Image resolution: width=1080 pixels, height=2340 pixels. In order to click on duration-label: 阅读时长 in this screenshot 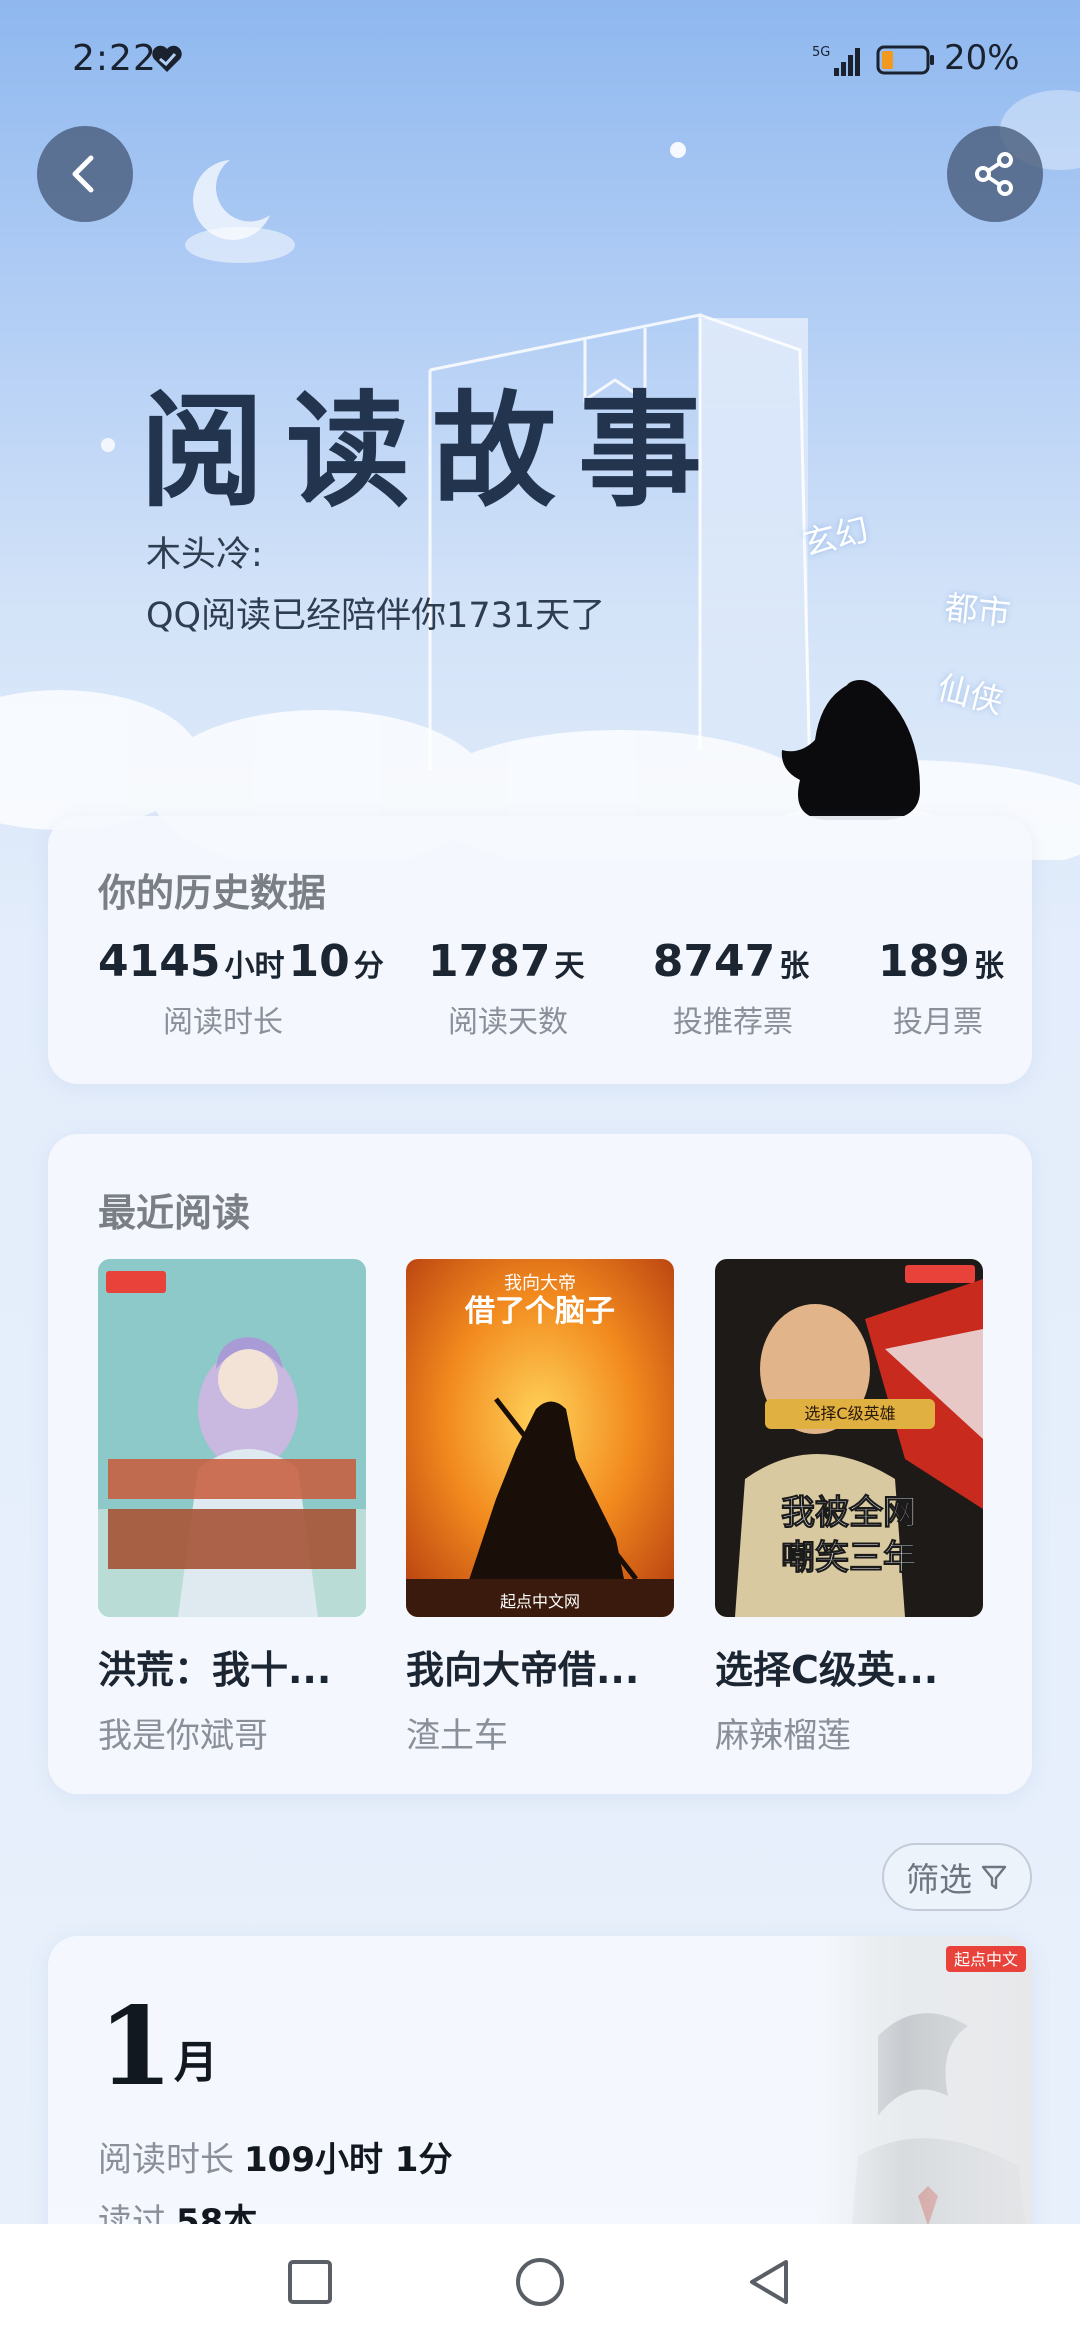, I will do `click(166, 2160)`.